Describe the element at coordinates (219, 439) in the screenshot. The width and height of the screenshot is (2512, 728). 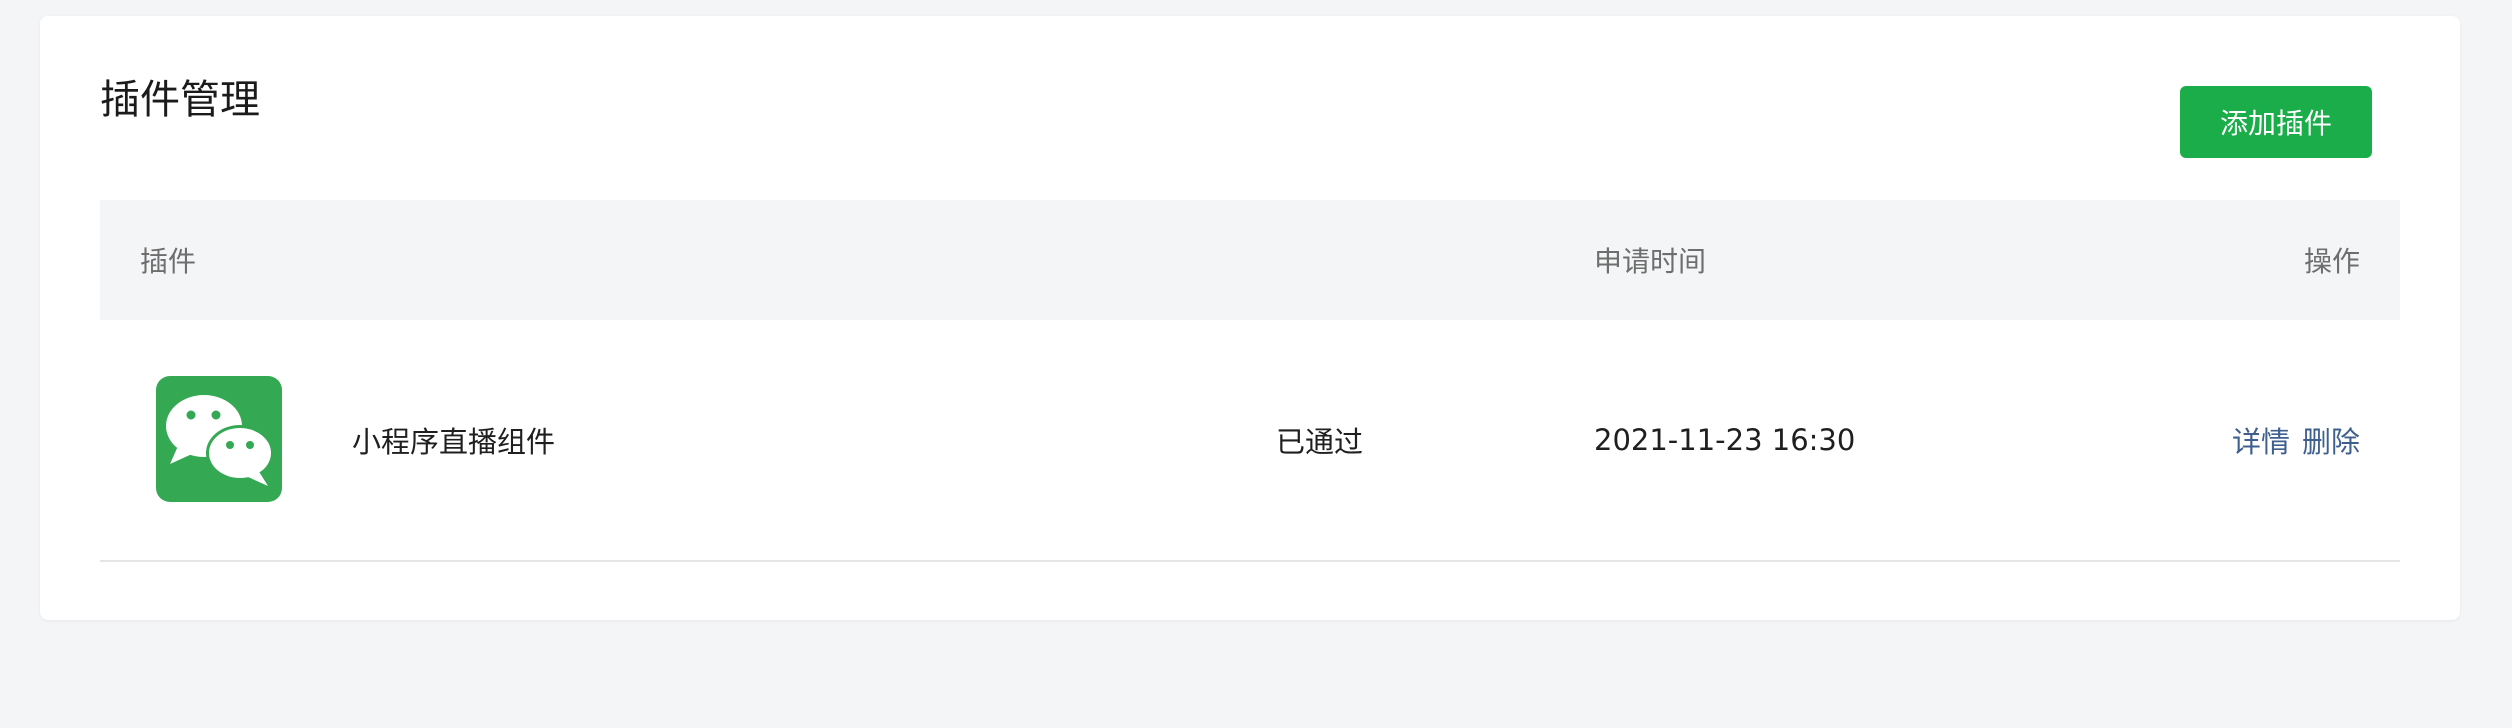
I see `wechat-icon` at that location.